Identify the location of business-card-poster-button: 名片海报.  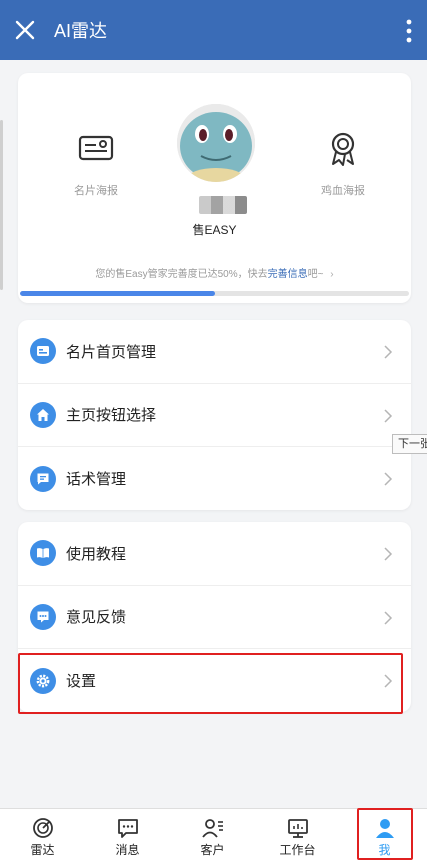
(96, 163).